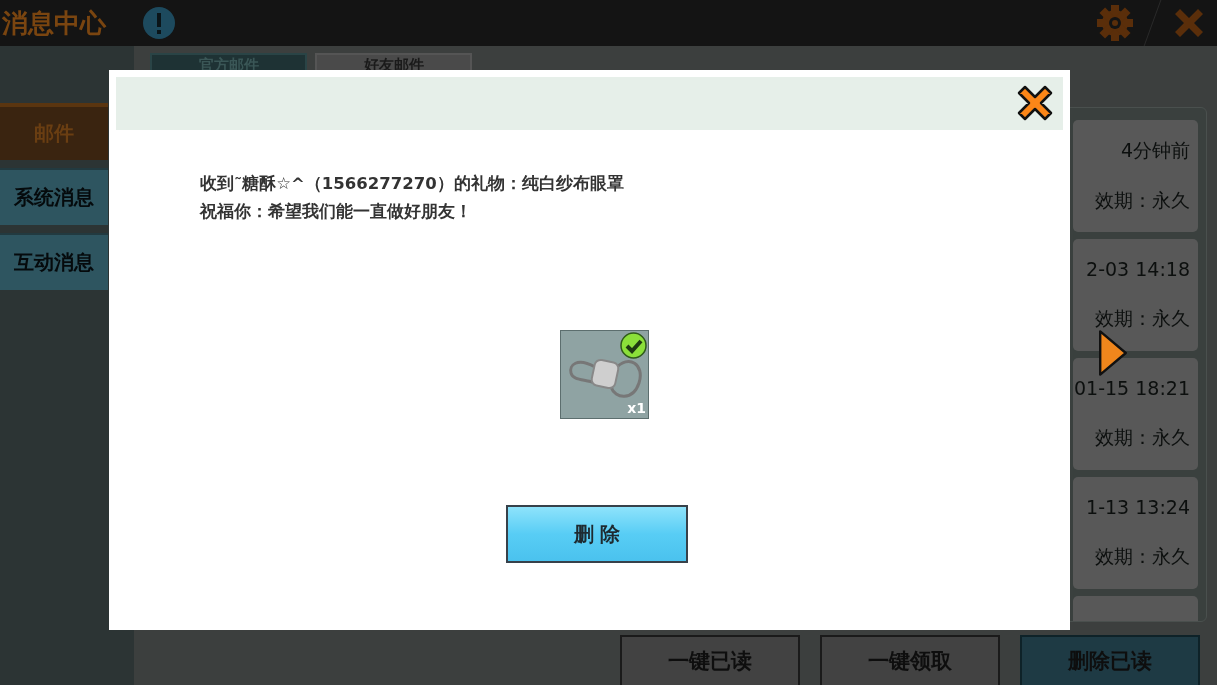  What do you see at coordinates (54, 196) in the screenshot?
I see `sidebar-item: 系统消息` at bounding box center [54, 196].